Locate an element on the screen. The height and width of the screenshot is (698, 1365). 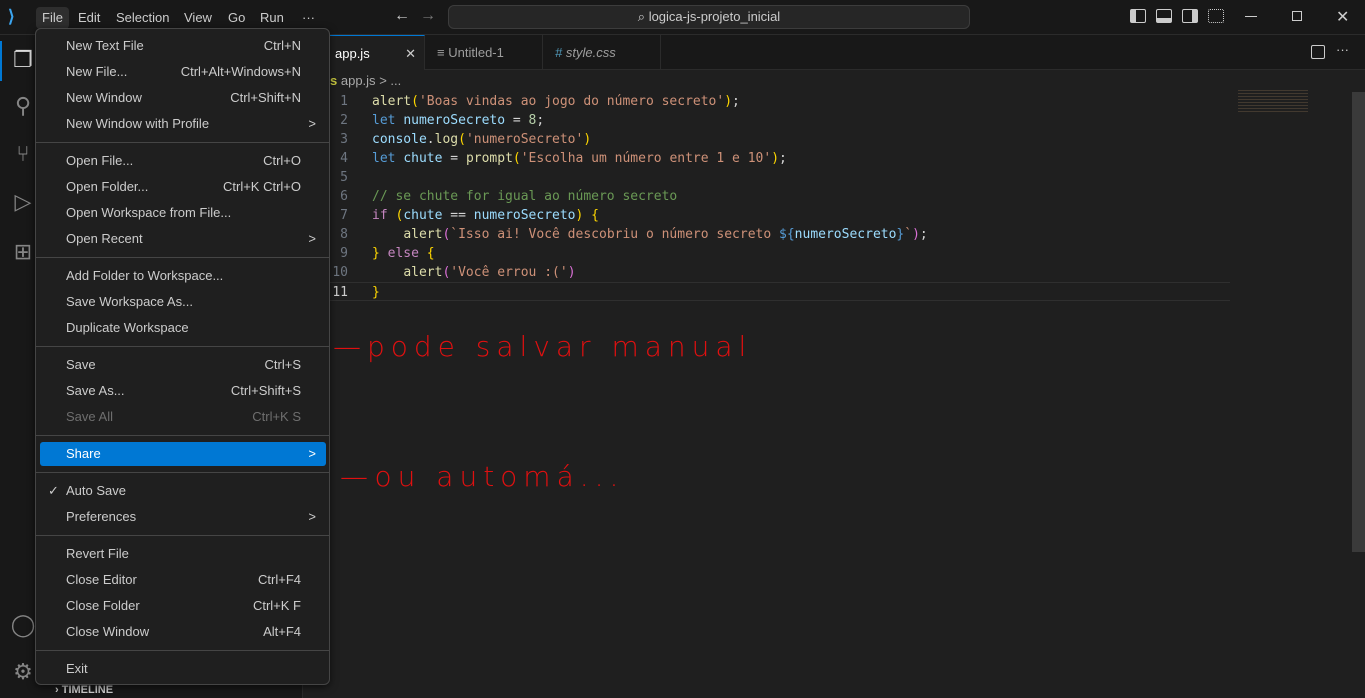
code-line: 2 let numeroSecreto = 8; is located at coordinates (442, 120).